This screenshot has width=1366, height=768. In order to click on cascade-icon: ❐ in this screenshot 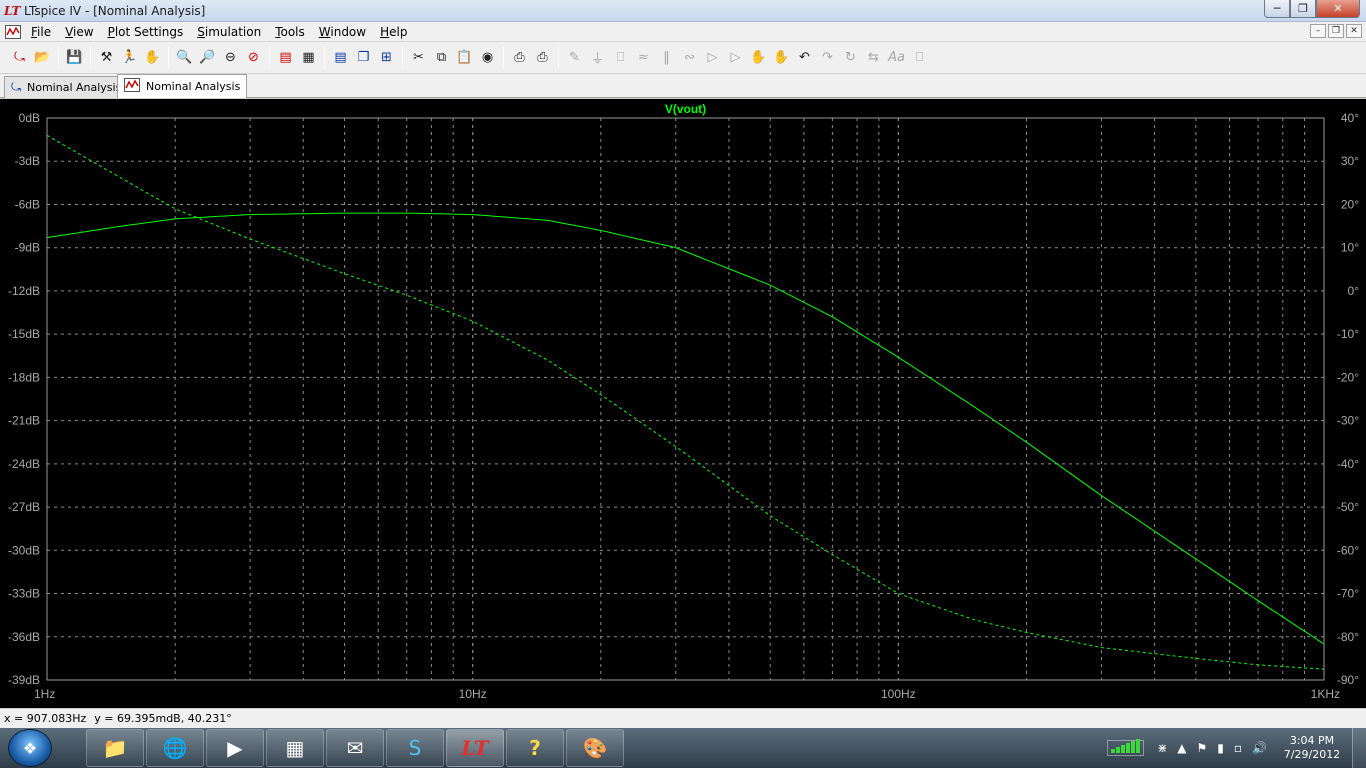, I will do `click(363, 58)`.